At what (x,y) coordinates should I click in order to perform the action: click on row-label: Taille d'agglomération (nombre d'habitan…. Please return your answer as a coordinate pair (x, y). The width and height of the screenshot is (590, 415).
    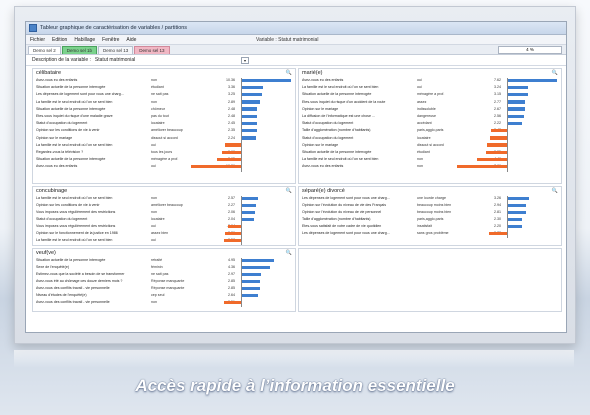
    Looking at the image, I should click on (336, 130).